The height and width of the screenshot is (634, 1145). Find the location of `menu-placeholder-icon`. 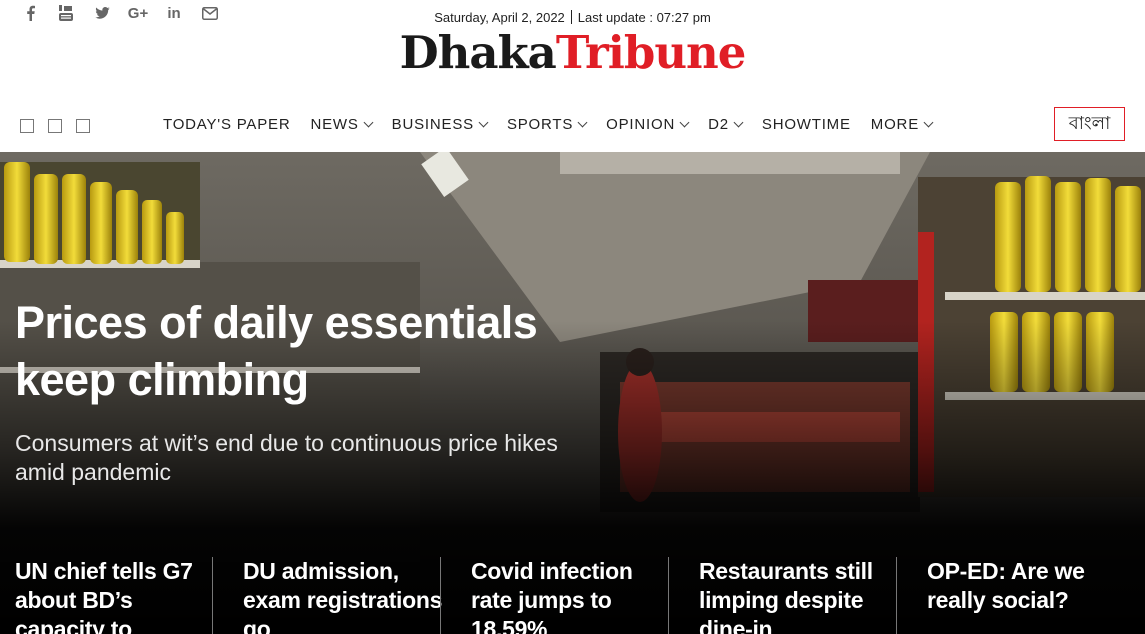

menu-placeholder-icon is located at coordinates (27, 126).